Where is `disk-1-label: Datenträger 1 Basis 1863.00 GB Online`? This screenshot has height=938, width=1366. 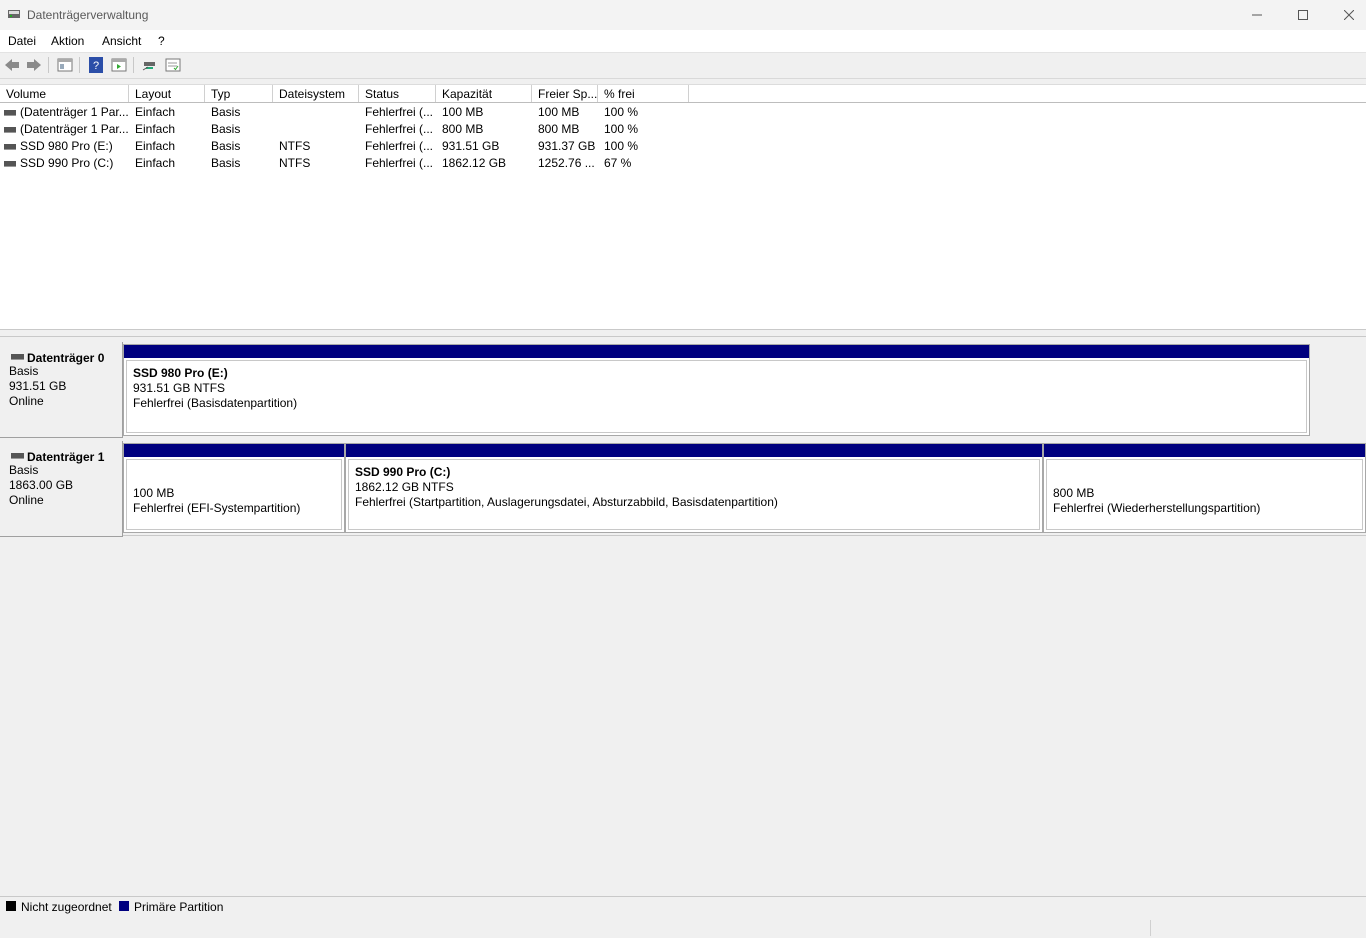 disk-1-label: Datenträger 1 Basis 1863.00 GB Online is located at coordinates (61, 489).